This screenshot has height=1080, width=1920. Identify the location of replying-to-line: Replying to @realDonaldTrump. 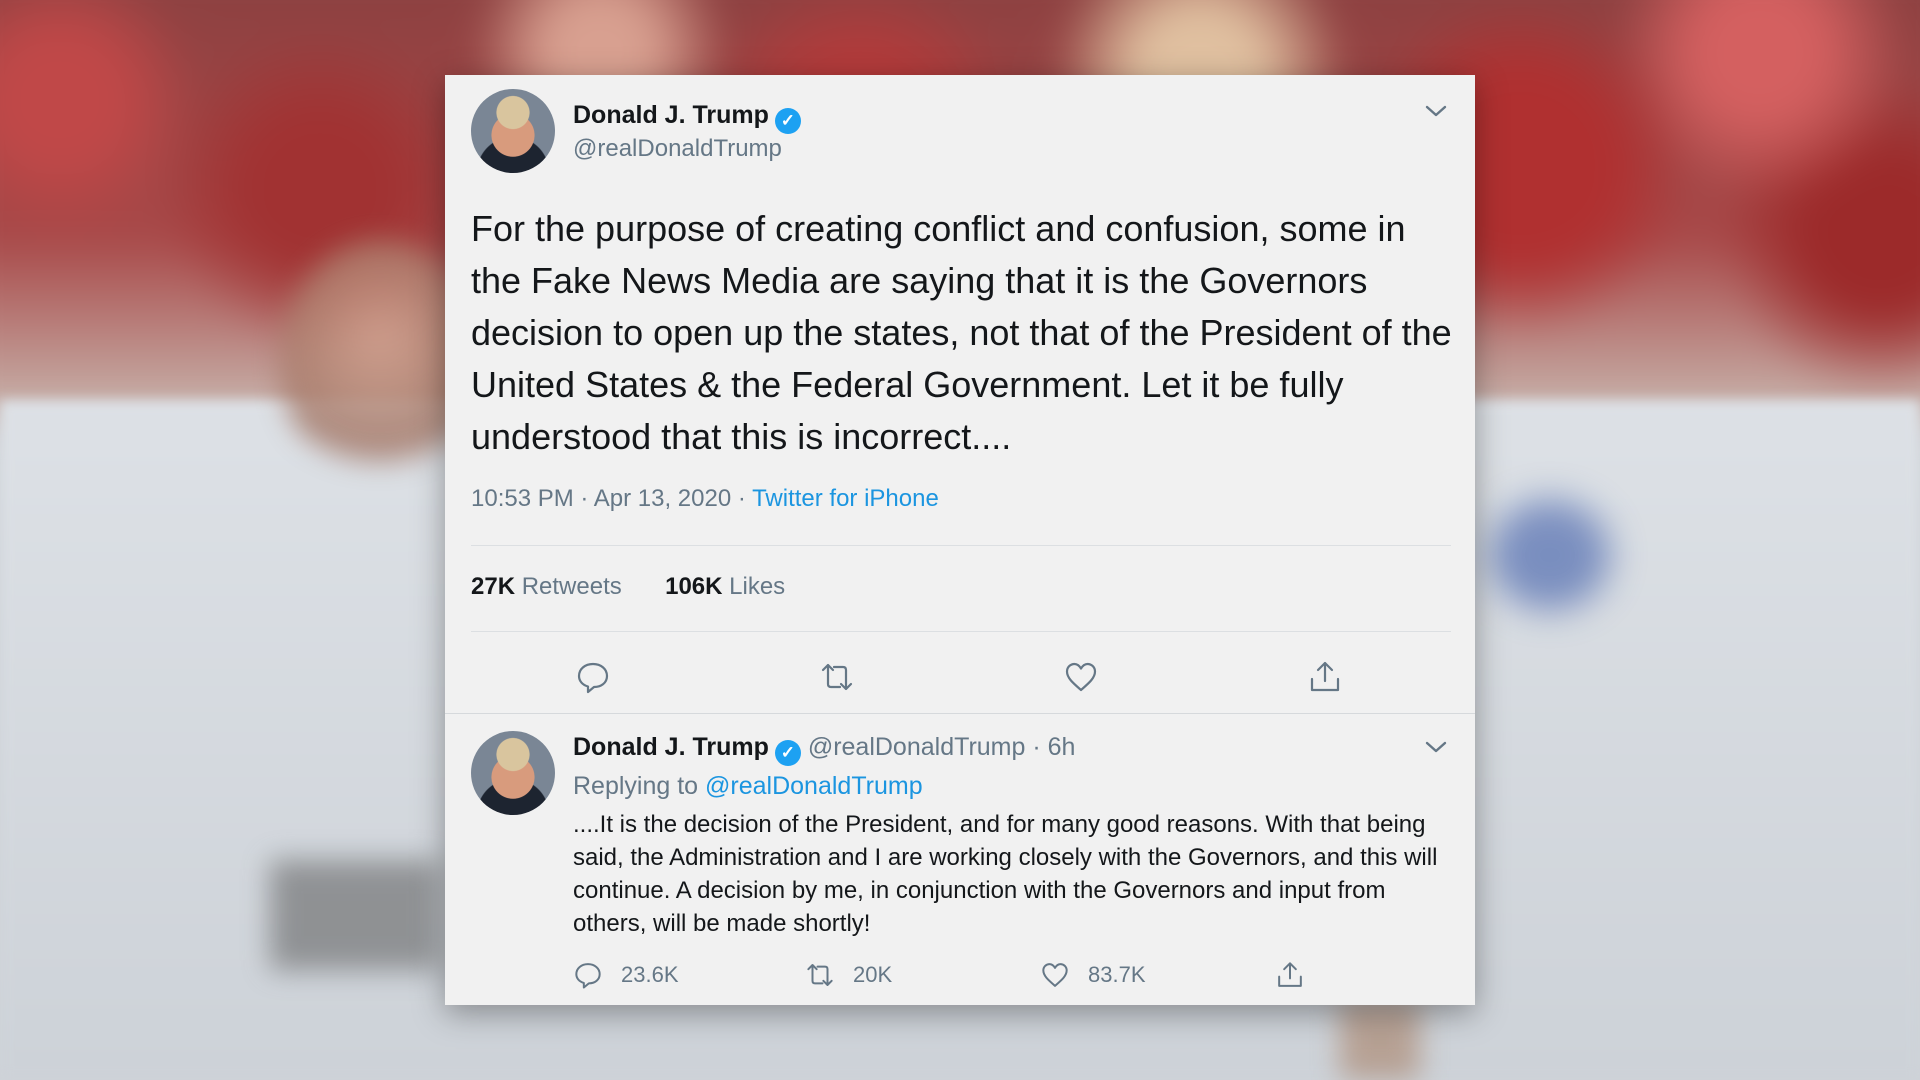
(748, 786).